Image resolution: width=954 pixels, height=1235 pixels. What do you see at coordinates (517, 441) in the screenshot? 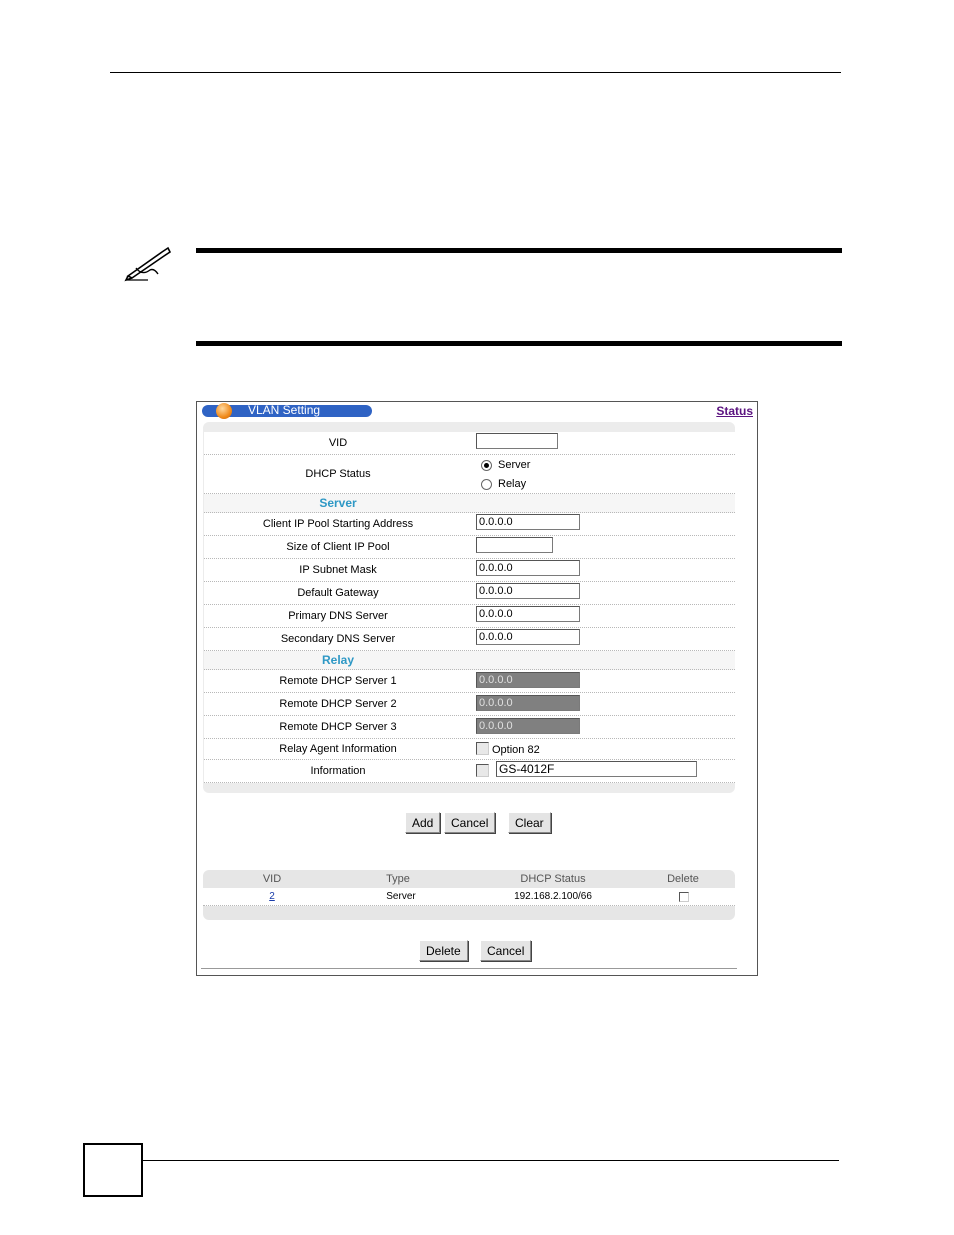
I see `vid-input` at bounding box center [517, 441].